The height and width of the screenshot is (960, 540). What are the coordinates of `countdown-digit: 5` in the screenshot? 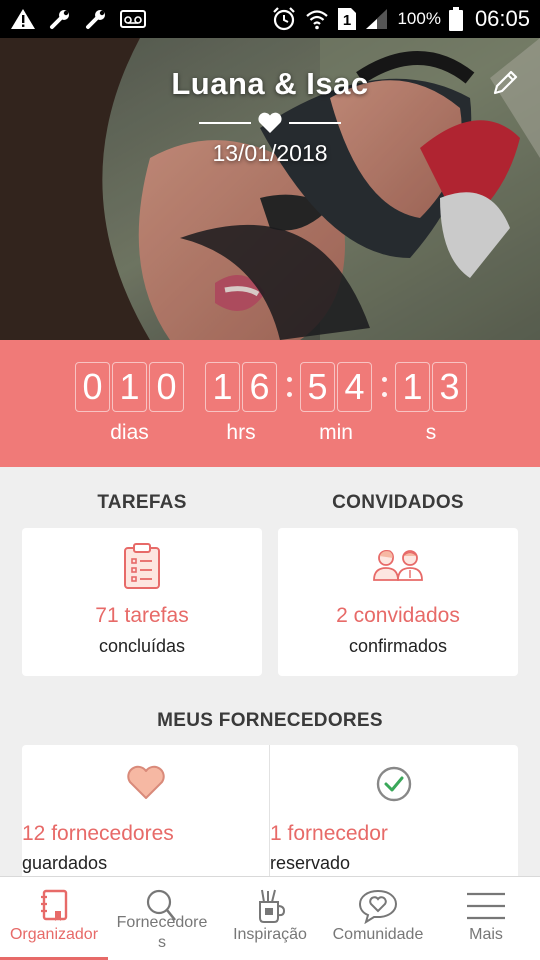 It's located at (317, 387).